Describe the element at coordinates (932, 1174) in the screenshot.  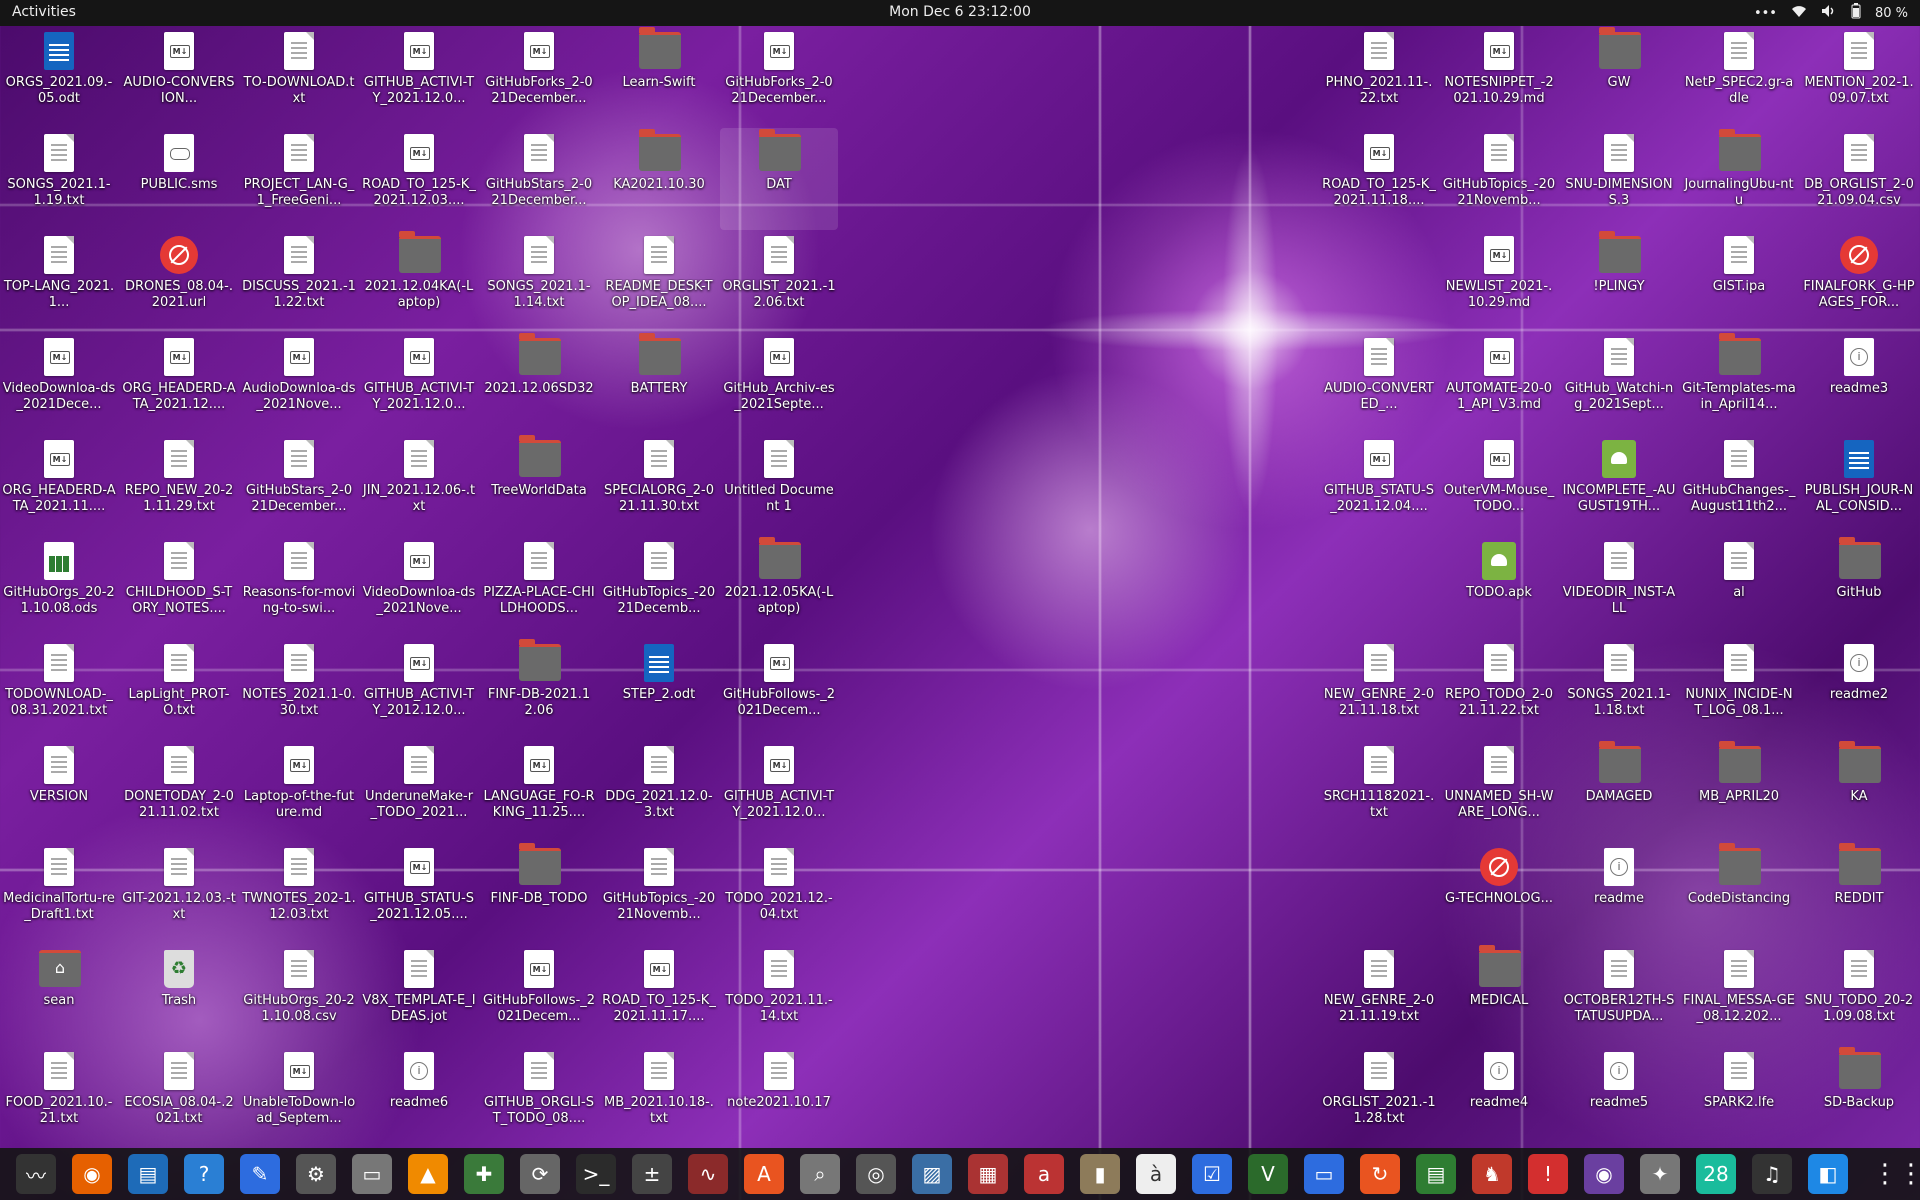
I see `image-editor-icon: ▨` at that location.